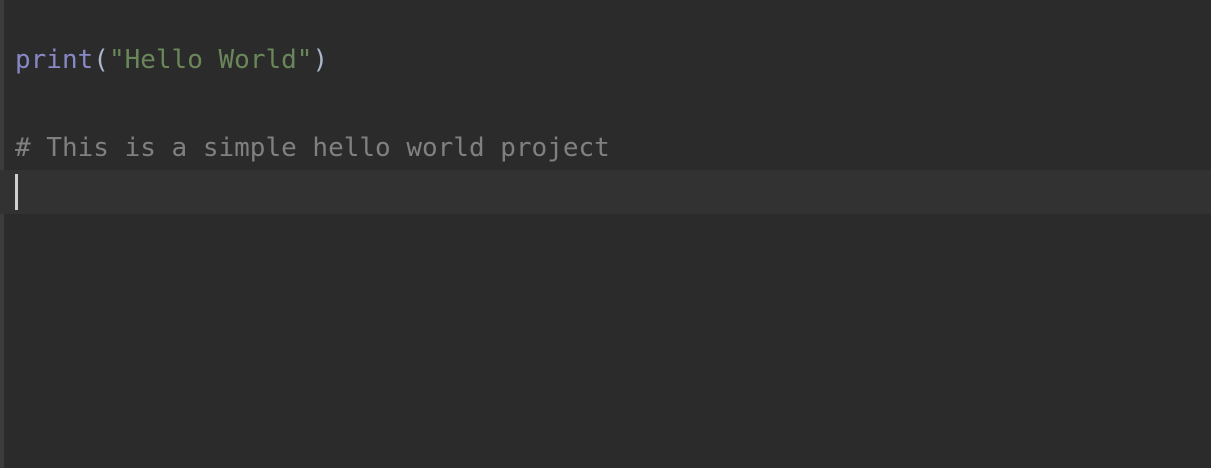 This screenshot has width=1211, height=468. What do you see at coordinates (320, 60) in the screenshot?
I see `close-paren-token: )` at bounding box center [320, 60].